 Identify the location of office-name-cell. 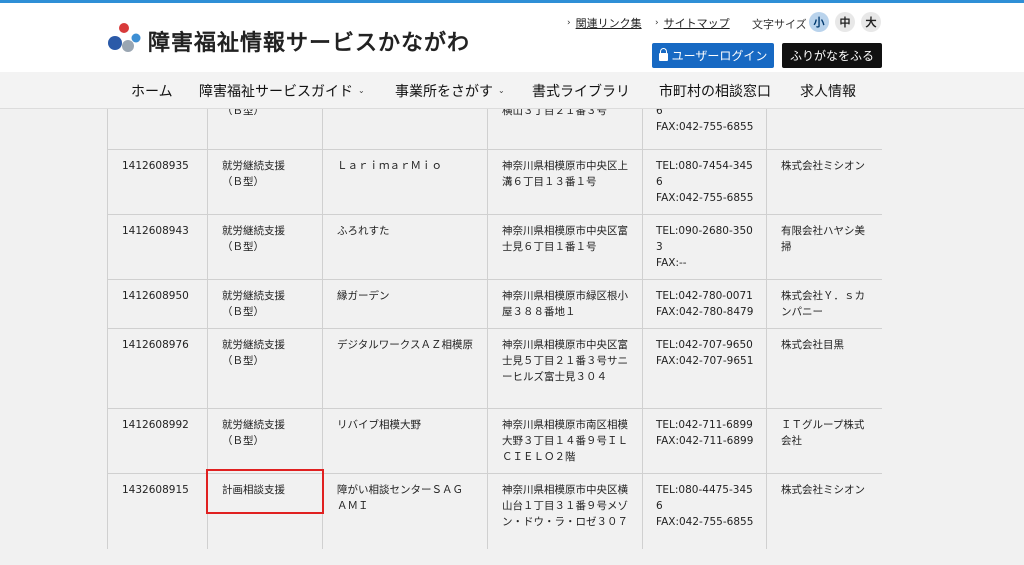
(405, 129).